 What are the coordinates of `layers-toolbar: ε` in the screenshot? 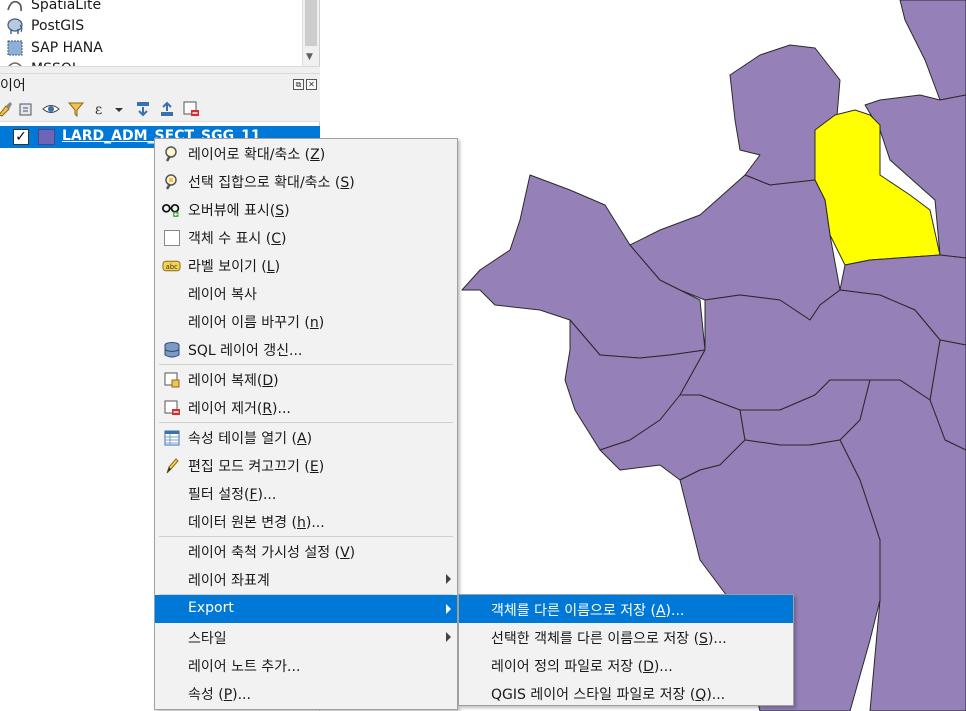 It's located at (160, 109).